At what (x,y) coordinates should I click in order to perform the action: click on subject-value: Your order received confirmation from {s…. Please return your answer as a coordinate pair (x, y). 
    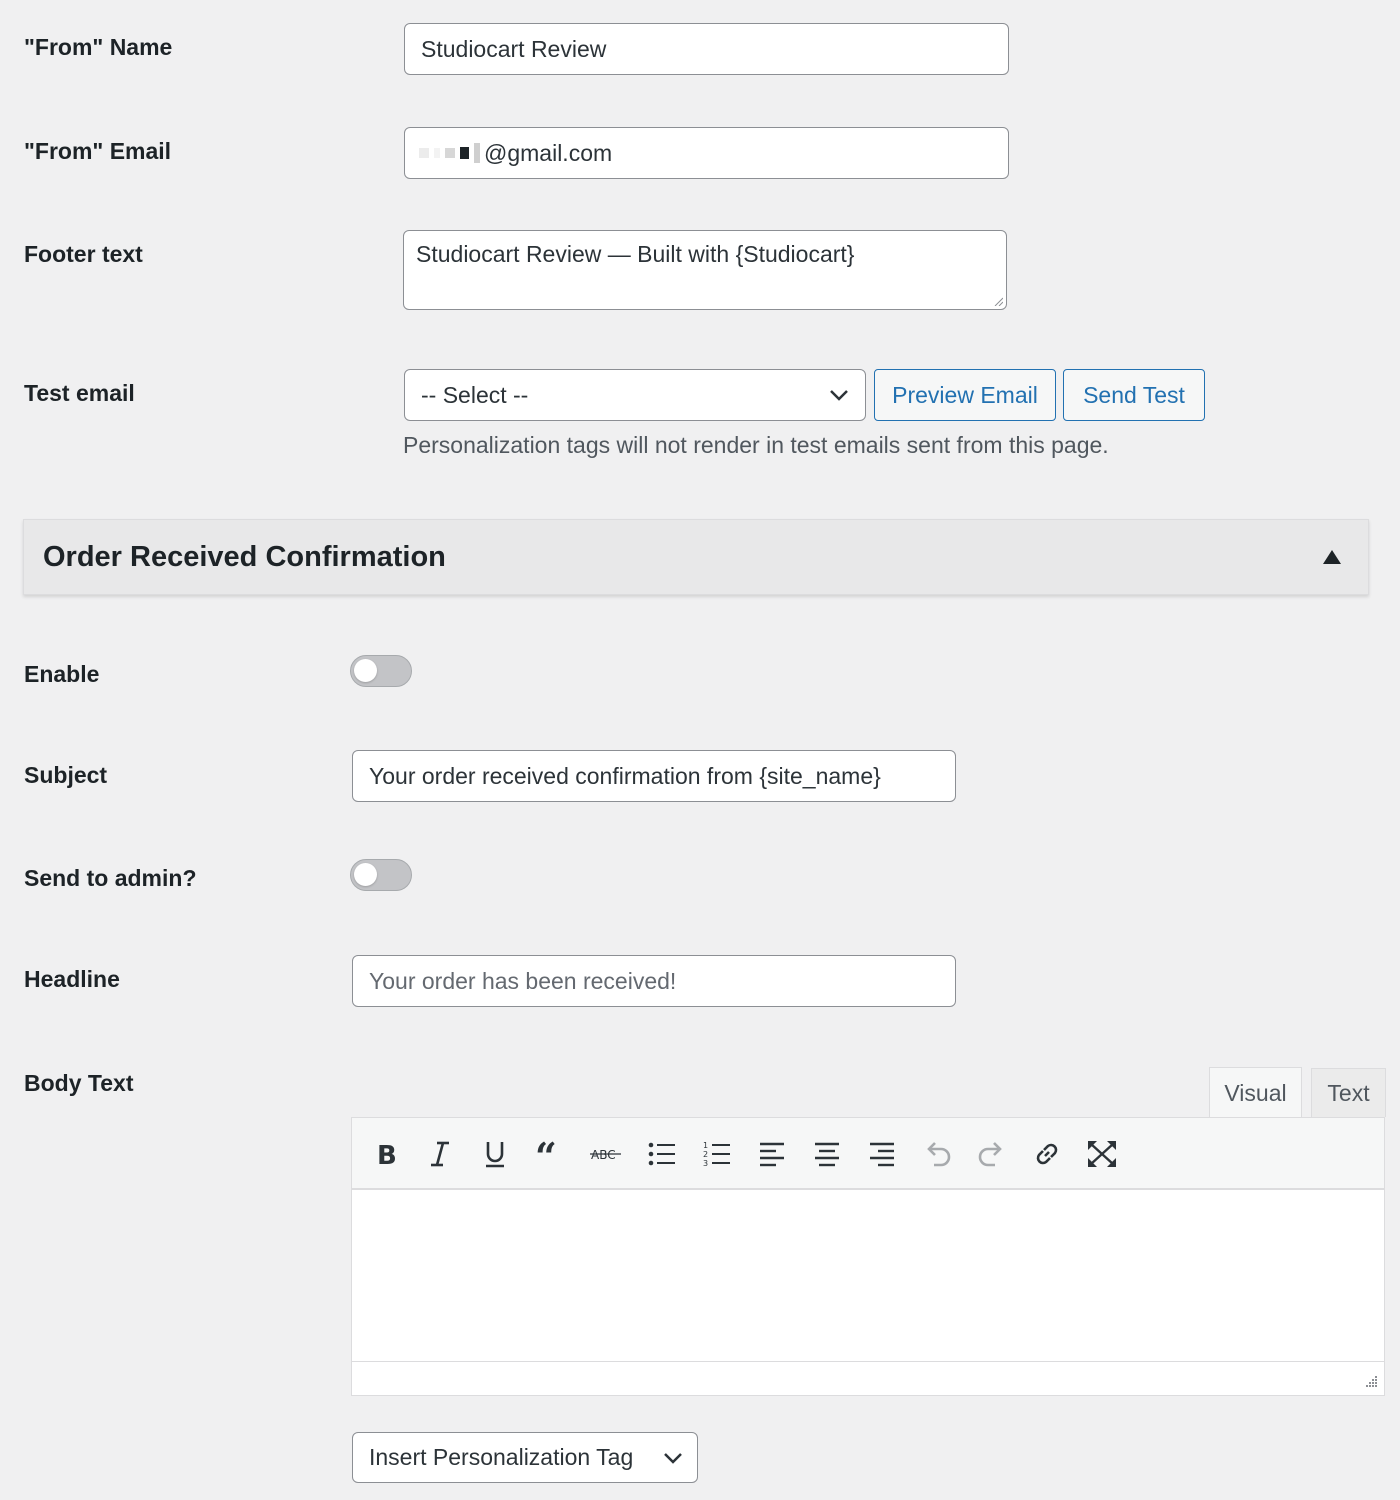
    Looking at the image, I should click on (625, 775).